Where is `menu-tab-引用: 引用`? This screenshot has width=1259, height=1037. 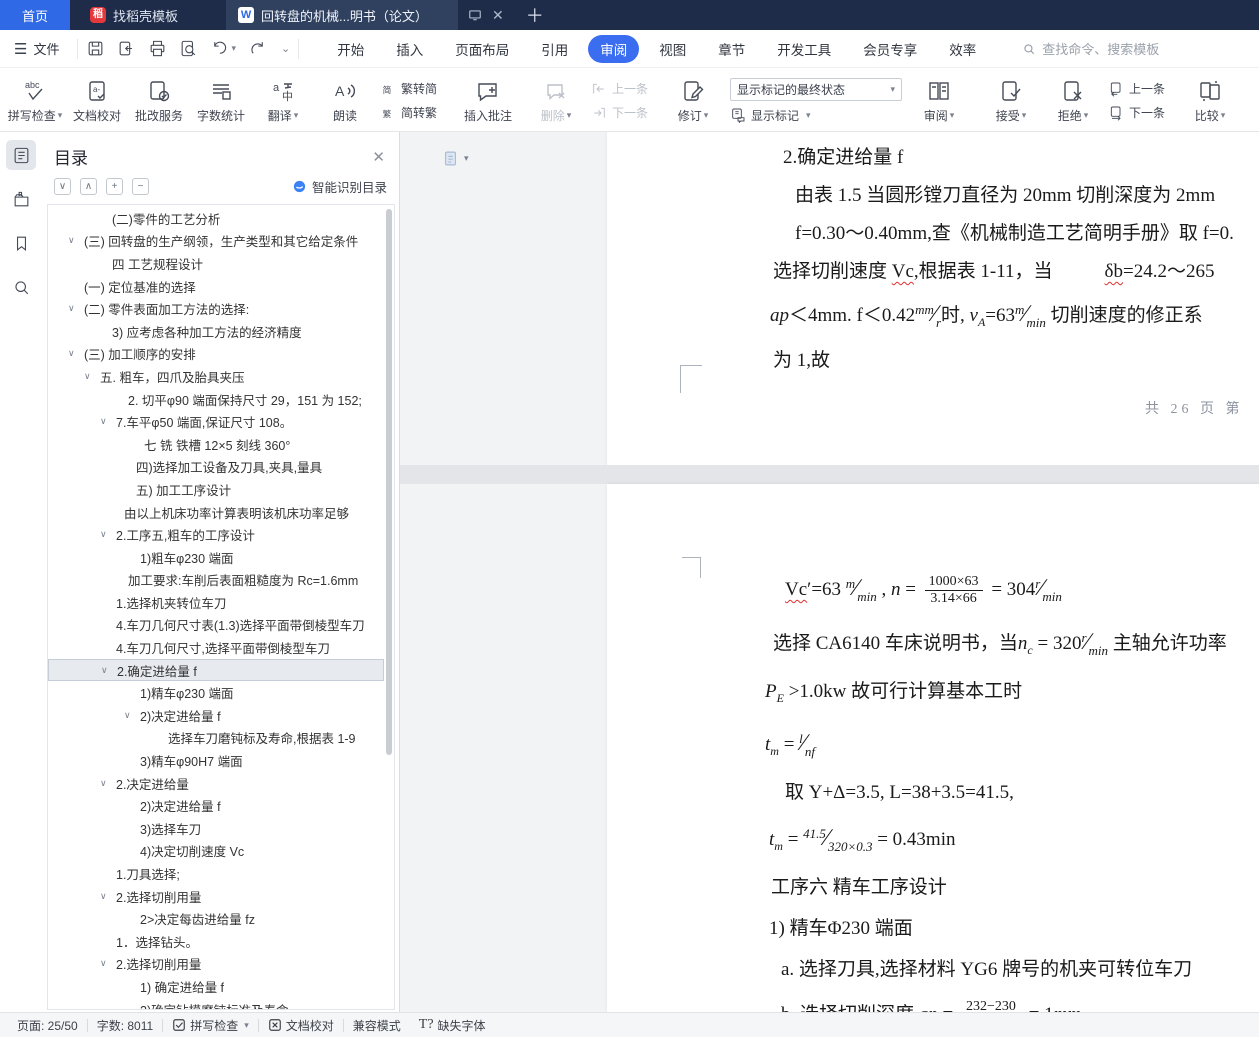 menu-tab-引用: 引用 is located at coordinates (554, 49).